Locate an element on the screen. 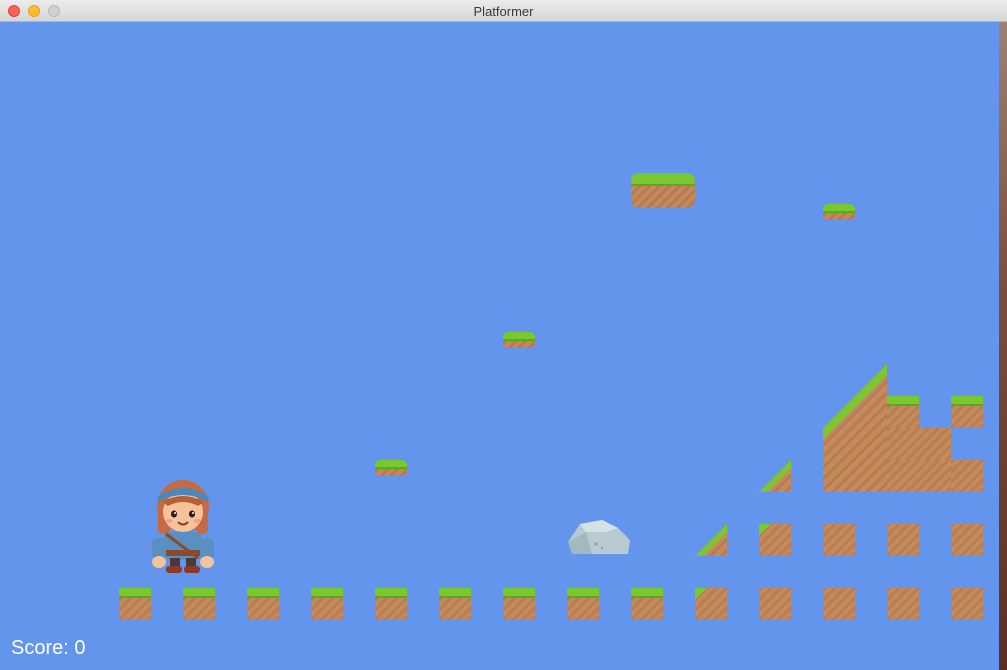 The image size is (1007, 670). floating-platform-large is located at coordinates (663, 190).